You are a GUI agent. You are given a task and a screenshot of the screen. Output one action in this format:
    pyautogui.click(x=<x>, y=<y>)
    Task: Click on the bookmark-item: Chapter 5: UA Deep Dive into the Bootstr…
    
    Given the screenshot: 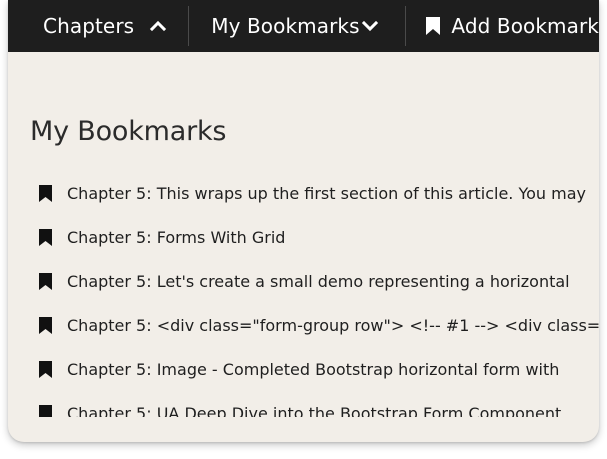 What is the action you would take?
    pyautogui.click(x=303, y=404)
    